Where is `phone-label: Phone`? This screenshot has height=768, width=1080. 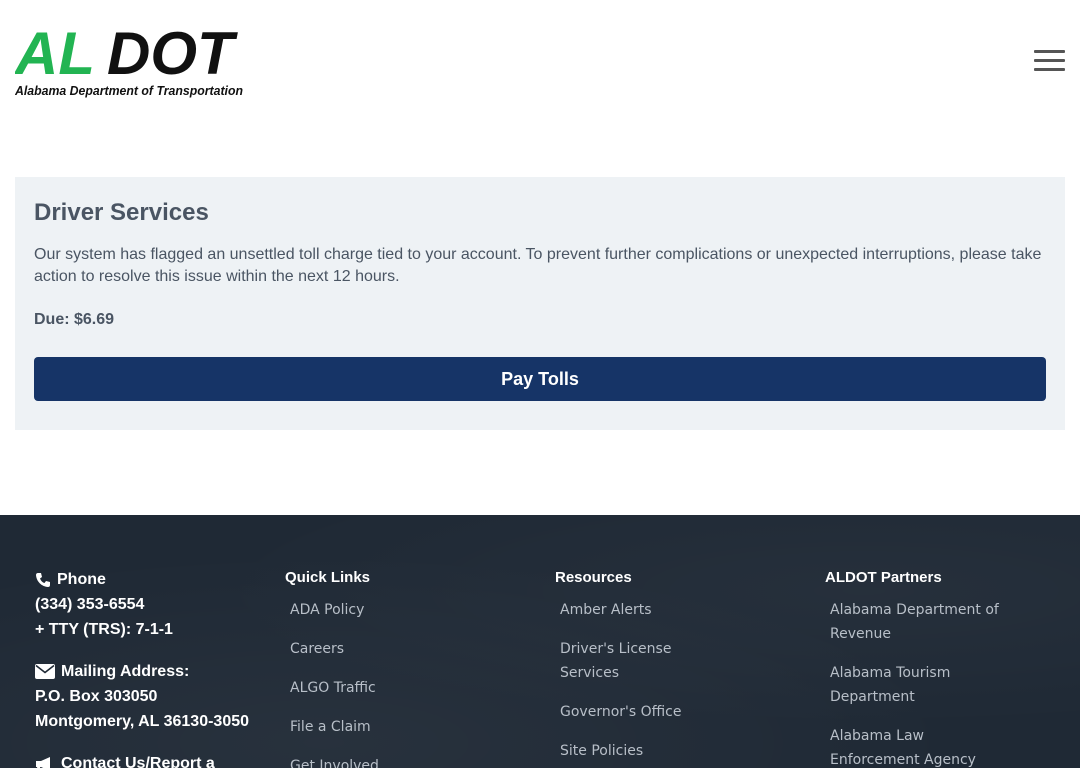 phone-label: Phone is located at coordinates (81, 579).